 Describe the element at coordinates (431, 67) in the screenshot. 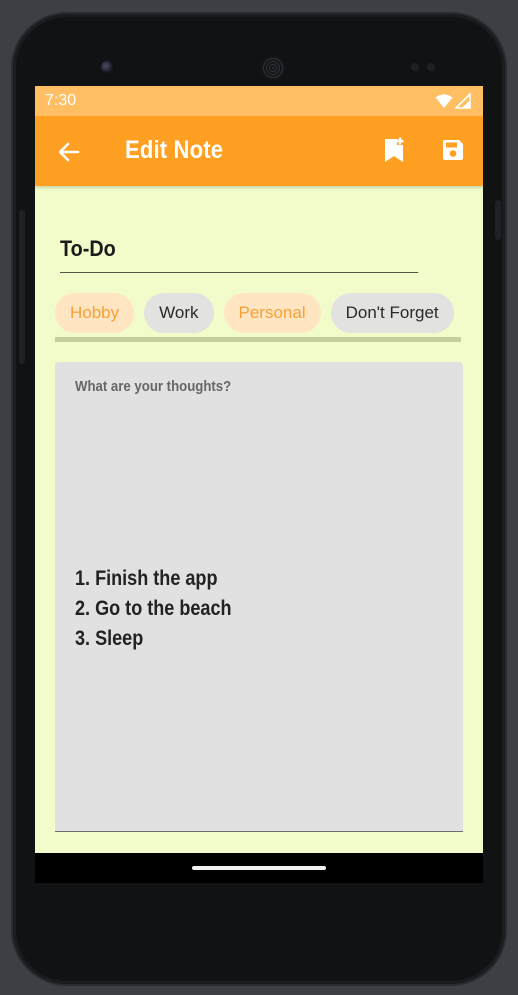

I see `light-sensor` at that location.